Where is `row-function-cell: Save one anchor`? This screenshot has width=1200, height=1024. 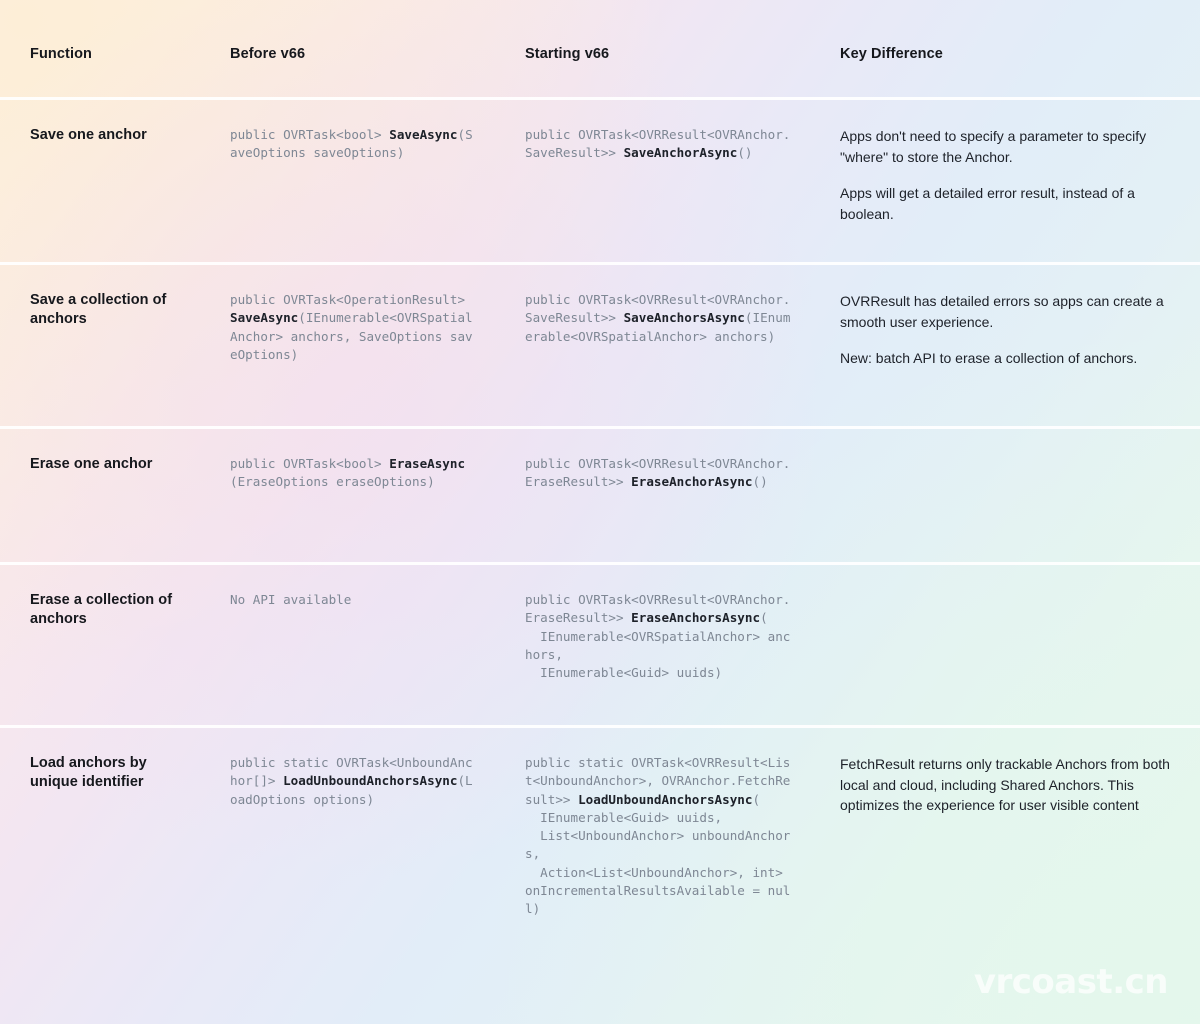 row-function-cell: Save one anchor is located at coordinates (100, 181).